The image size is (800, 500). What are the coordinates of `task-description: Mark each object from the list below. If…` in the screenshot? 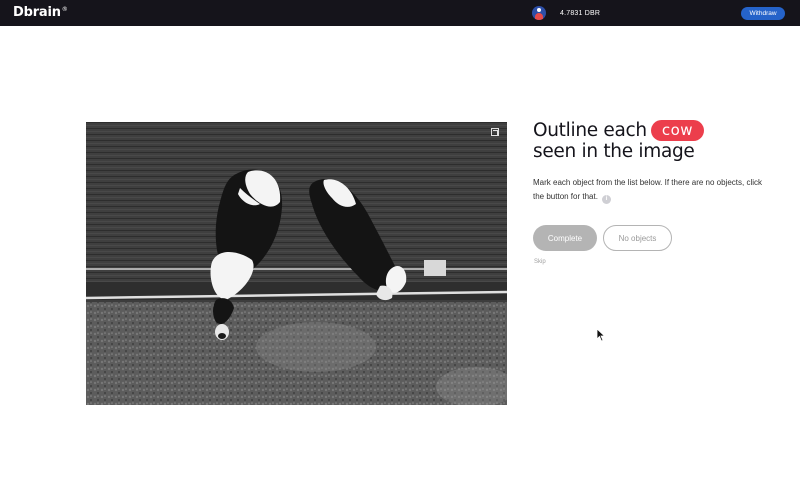 It's located at (653, 190).